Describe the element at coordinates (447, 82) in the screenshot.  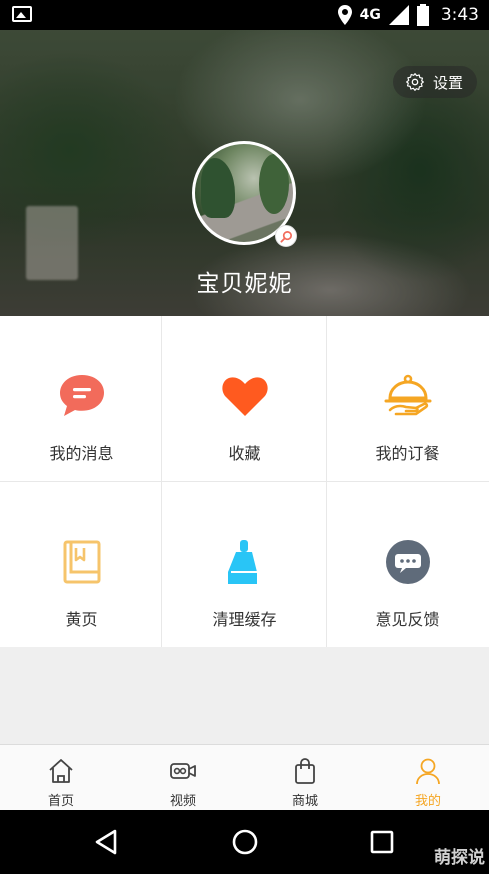
I see `settings-label: 设置` at that location.